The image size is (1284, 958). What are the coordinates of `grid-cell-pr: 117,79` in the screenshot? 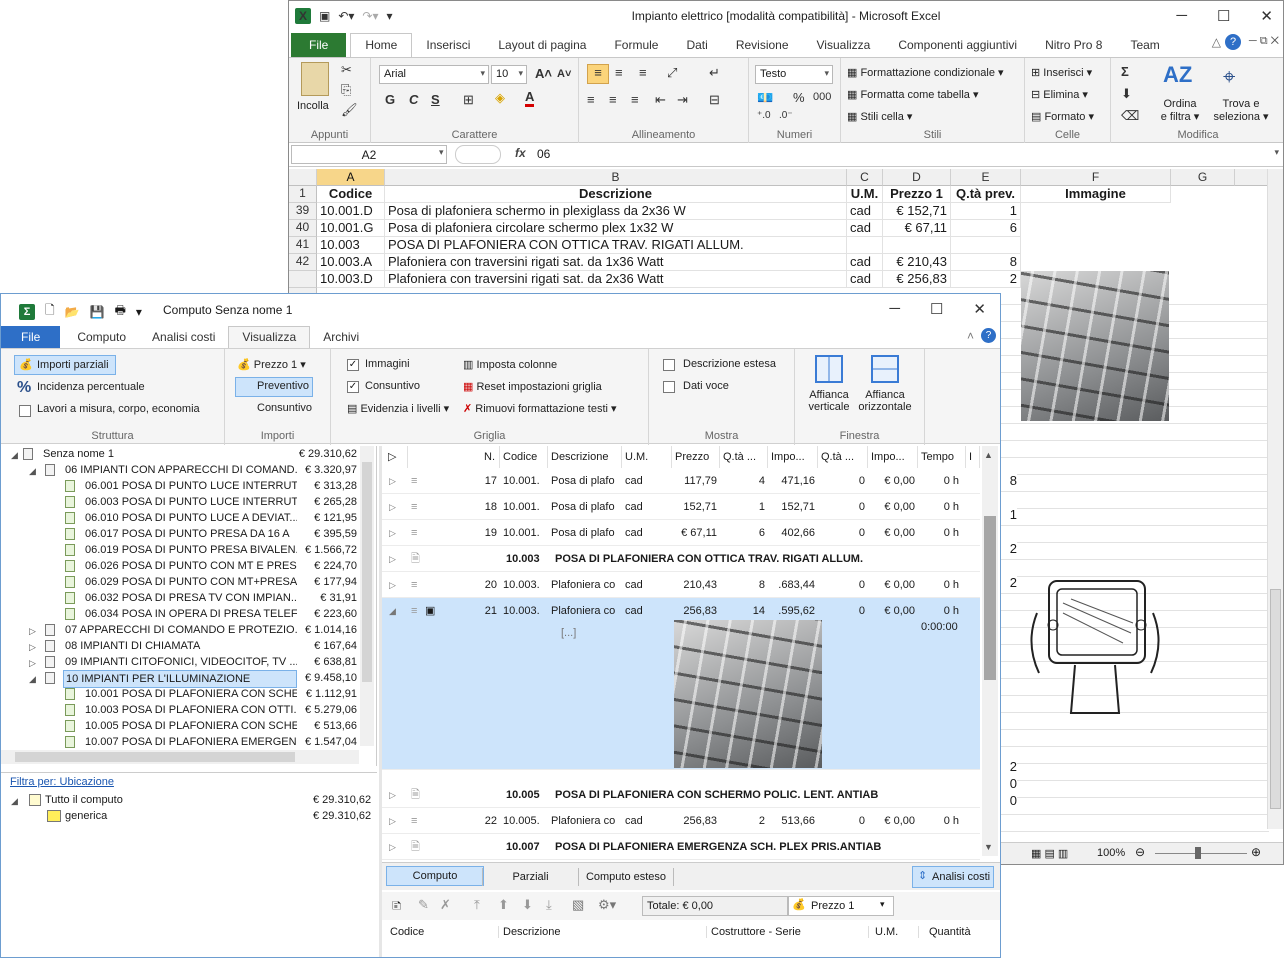 It's located at (696, 481).